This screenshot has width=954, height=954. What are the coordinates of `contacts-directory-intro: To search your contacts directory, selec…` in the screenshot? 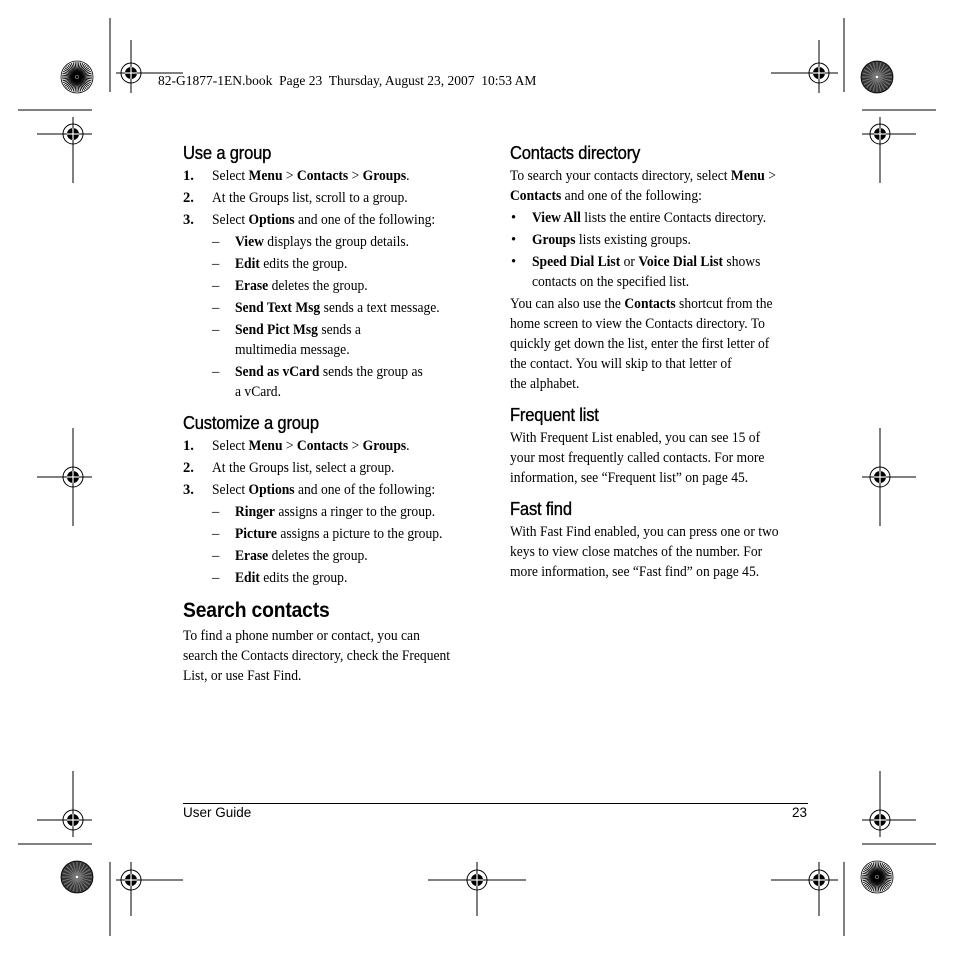 It's located at (660, 186).